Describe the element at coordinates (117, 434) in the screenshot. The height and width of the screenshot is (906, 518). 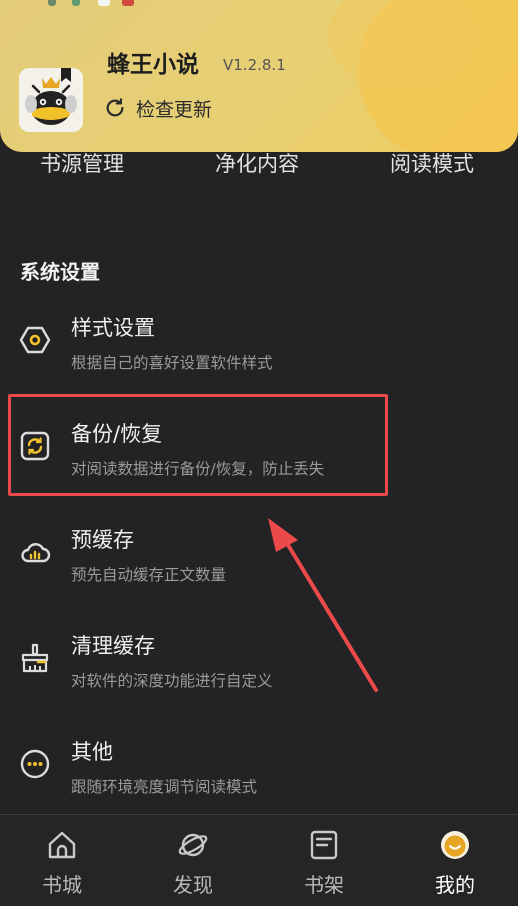
I see `settings-item-title: 备份/恢复` at that location.